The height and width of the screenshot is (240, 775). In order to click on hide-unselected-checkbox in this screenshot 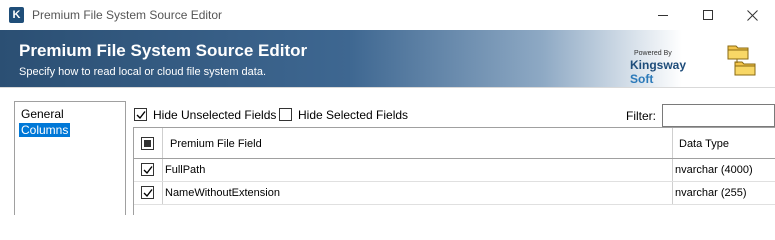, I will do `click(140, 114)`.